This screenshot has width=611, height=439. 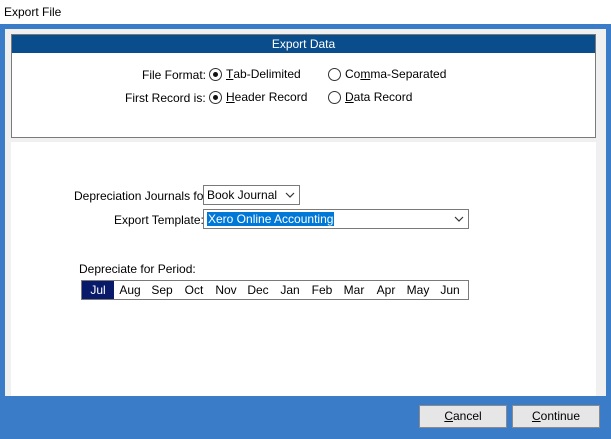 I want to click on export-template-label: Export Template:, so click(x=159, y=220).